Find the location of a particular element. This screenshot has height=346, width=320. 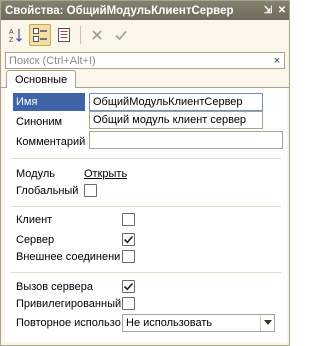

pin-icon: ⇲ is located at coordinates (268, 10).